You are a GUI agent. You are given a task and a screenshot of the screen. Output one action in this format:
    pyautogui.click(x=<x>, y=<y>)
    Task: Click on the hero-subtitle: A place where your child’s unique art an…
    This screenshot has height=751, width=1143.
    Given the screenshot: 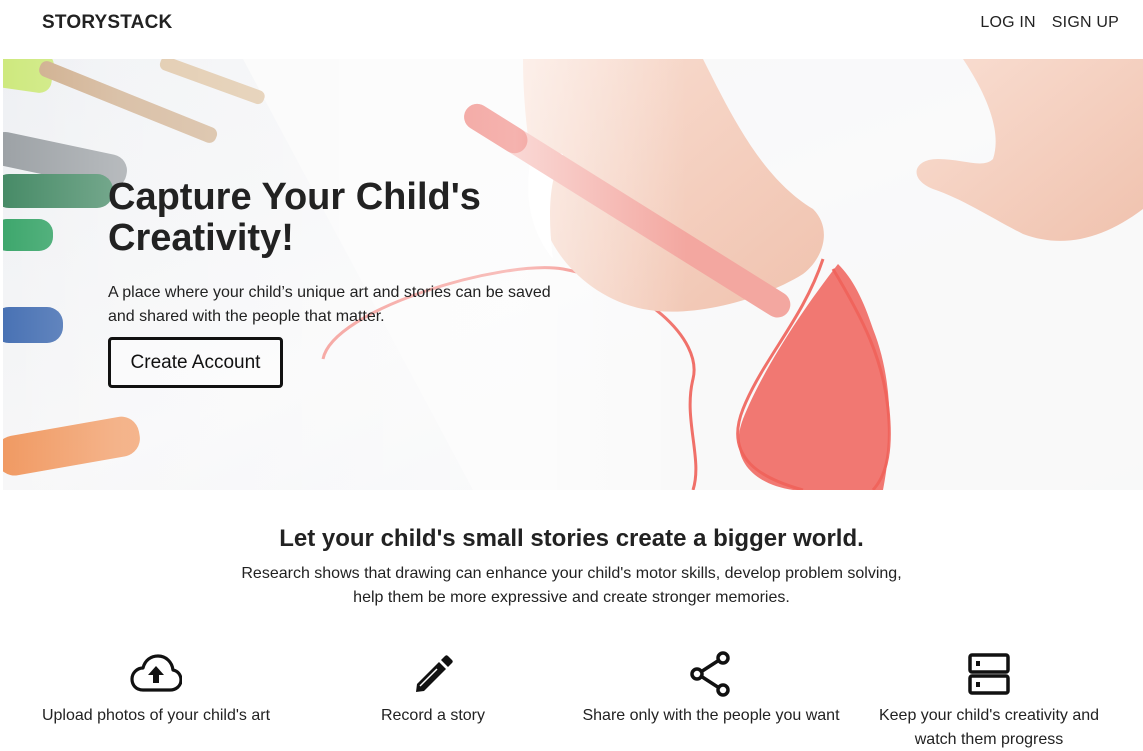 What is the action you would take?
    pyautogui.click(x=329, y=304)
    